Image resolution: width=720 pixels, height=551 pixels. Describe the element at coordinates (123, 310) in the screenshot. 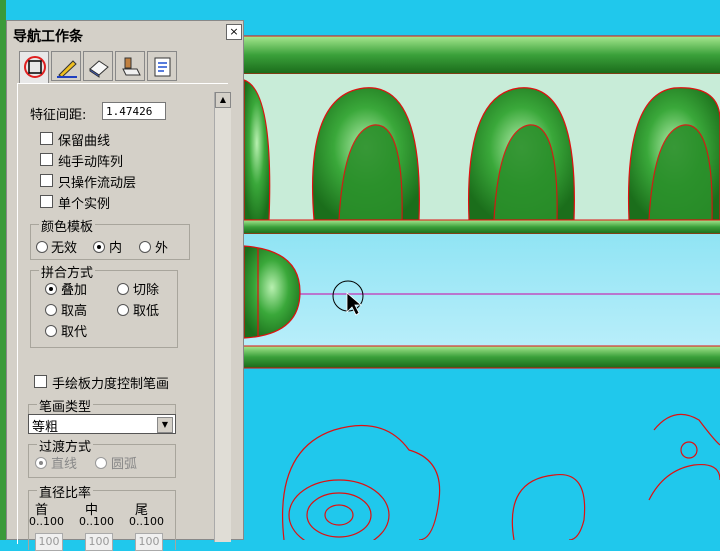

I see `radio-merge-low` at that location.